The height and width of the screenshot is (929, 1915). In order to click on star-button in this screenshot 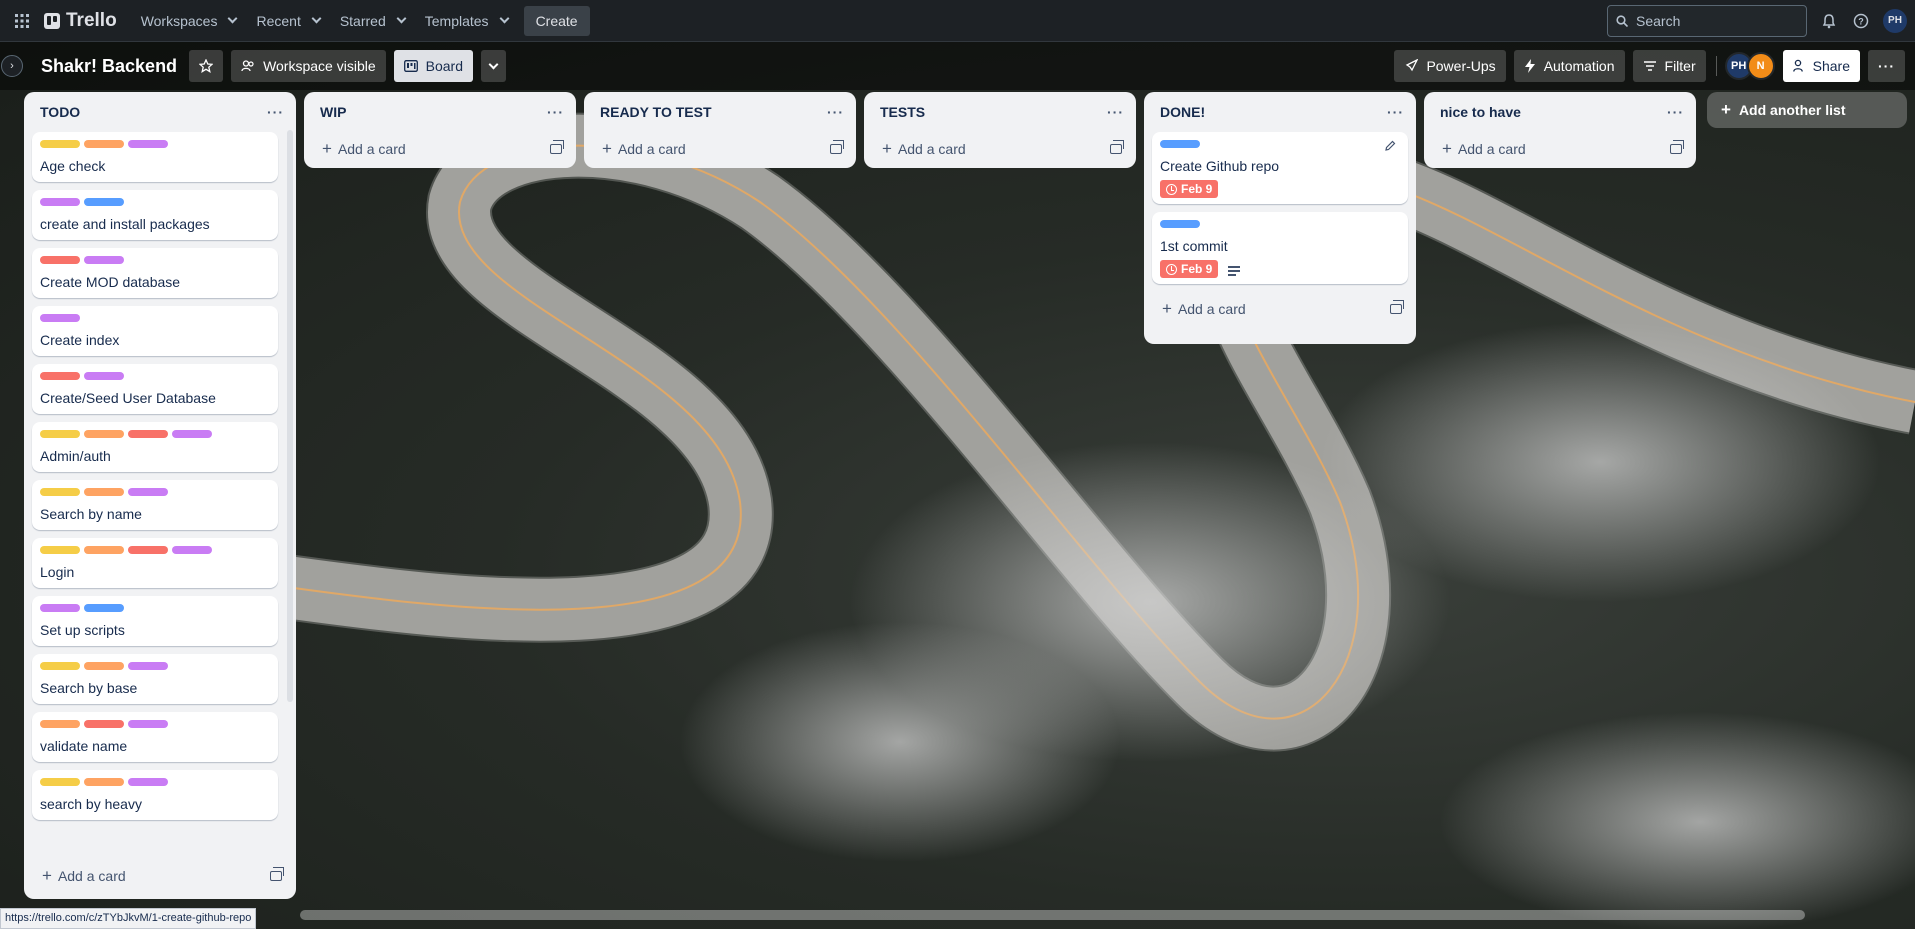, I will do `click(206, 66)`.